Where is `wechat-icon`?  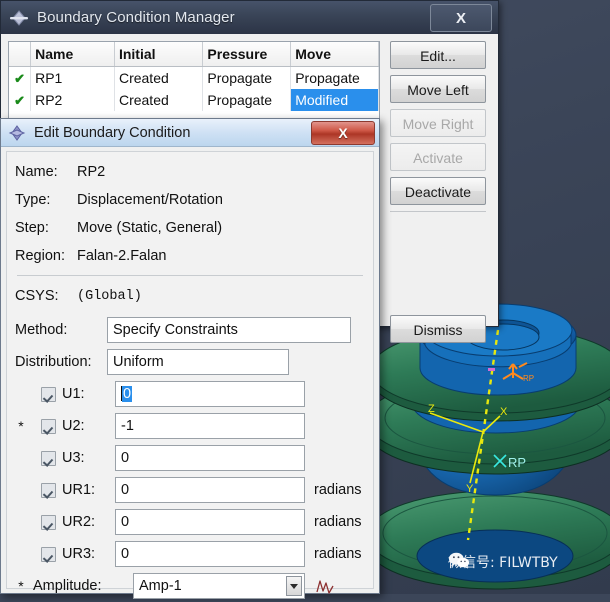
wechat-icon is located at coordinates (459, 560).